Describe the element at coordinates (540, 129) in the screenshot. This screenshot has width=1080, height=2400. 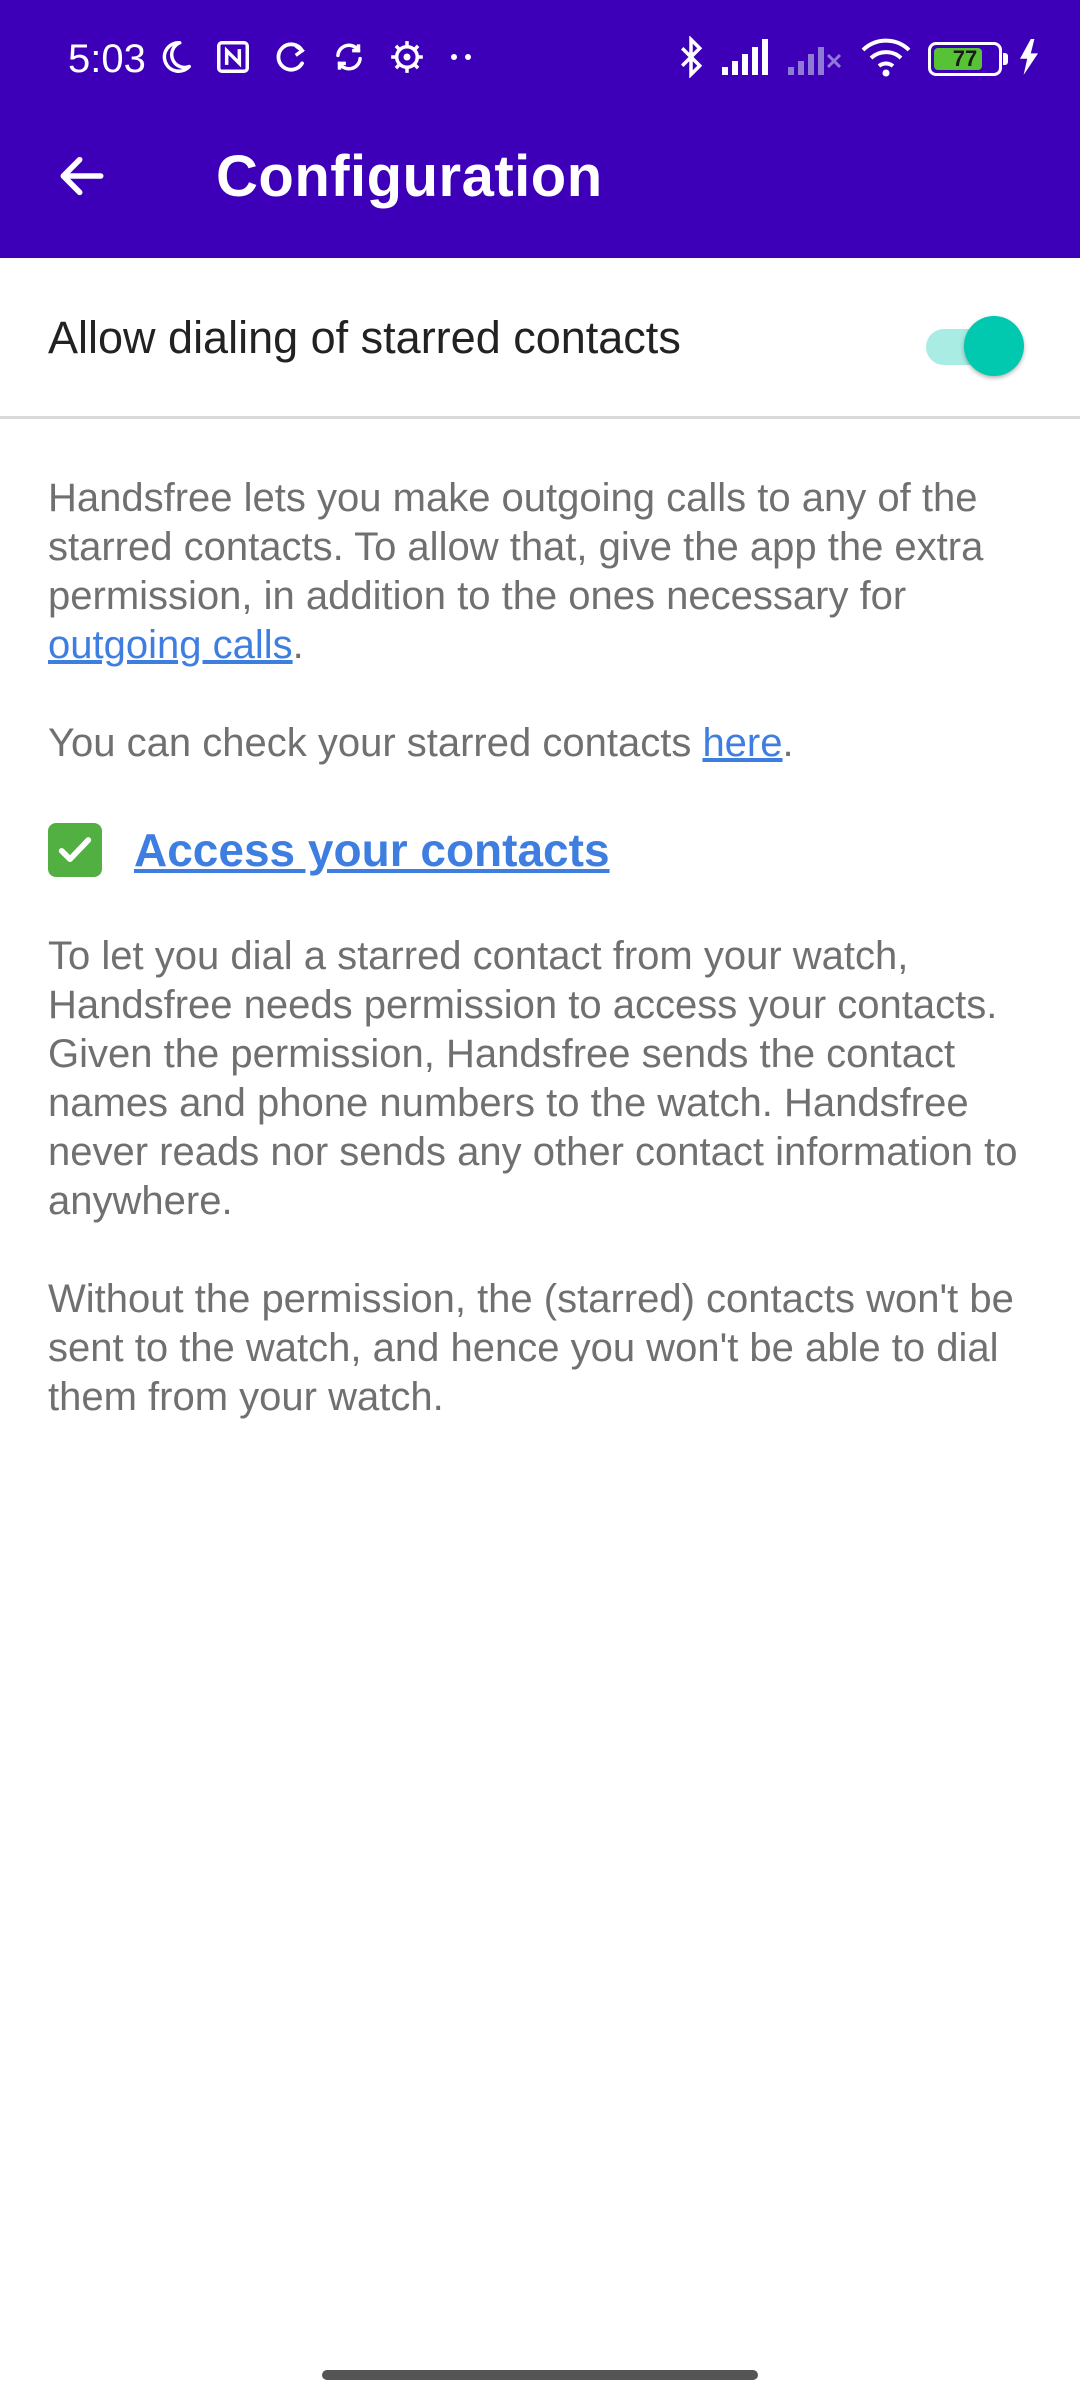
I see `app-bar: 5:03 77 Configuration` at that location.